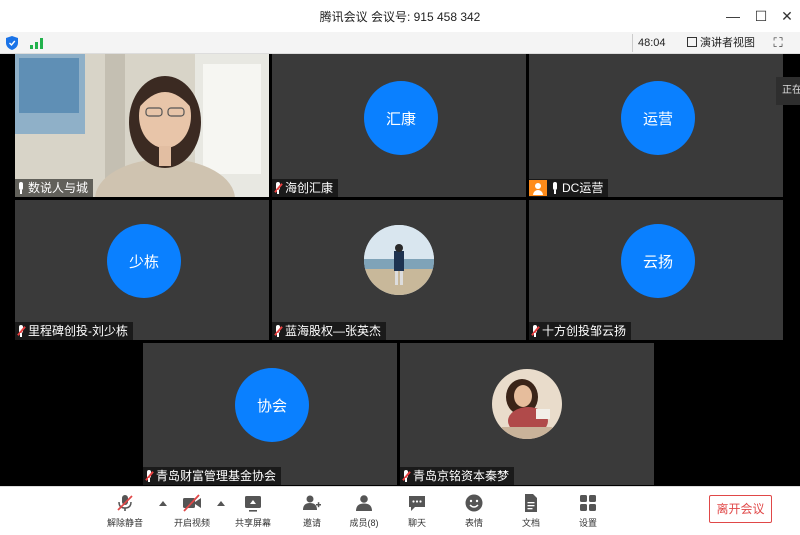  What do you see at coordinates (58, 188) in the screenshot?
I see `participant-name: 数说人与城` at bounding box center [58, 188].